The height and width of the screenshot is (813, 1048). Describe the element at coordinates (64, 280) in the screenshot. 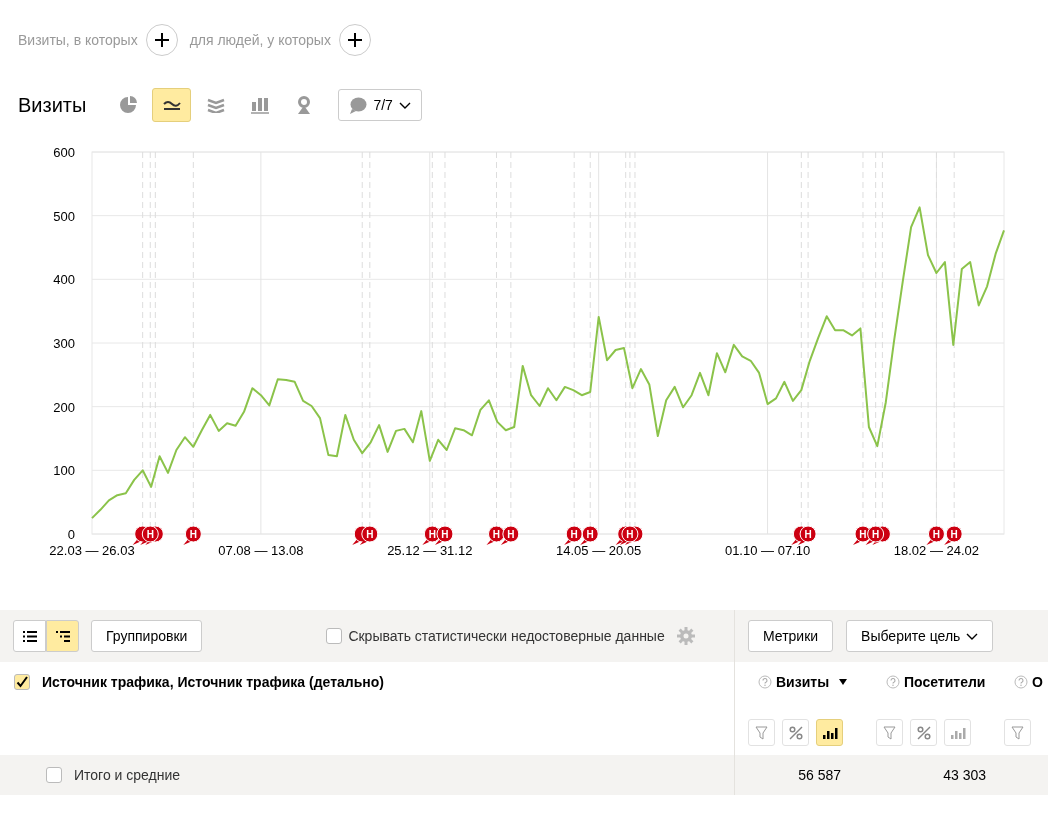

I see `axis-label: 400` at that location.